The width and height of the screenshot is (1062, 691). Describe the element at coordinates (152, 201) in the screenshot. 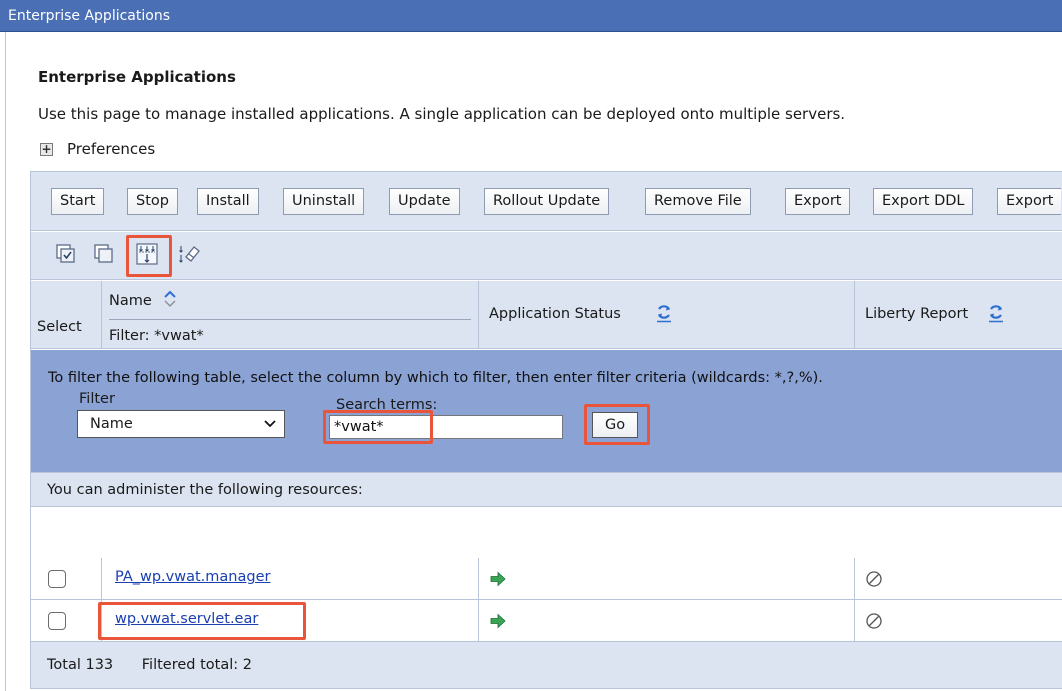

I see `stop-button: Stop` at that location.